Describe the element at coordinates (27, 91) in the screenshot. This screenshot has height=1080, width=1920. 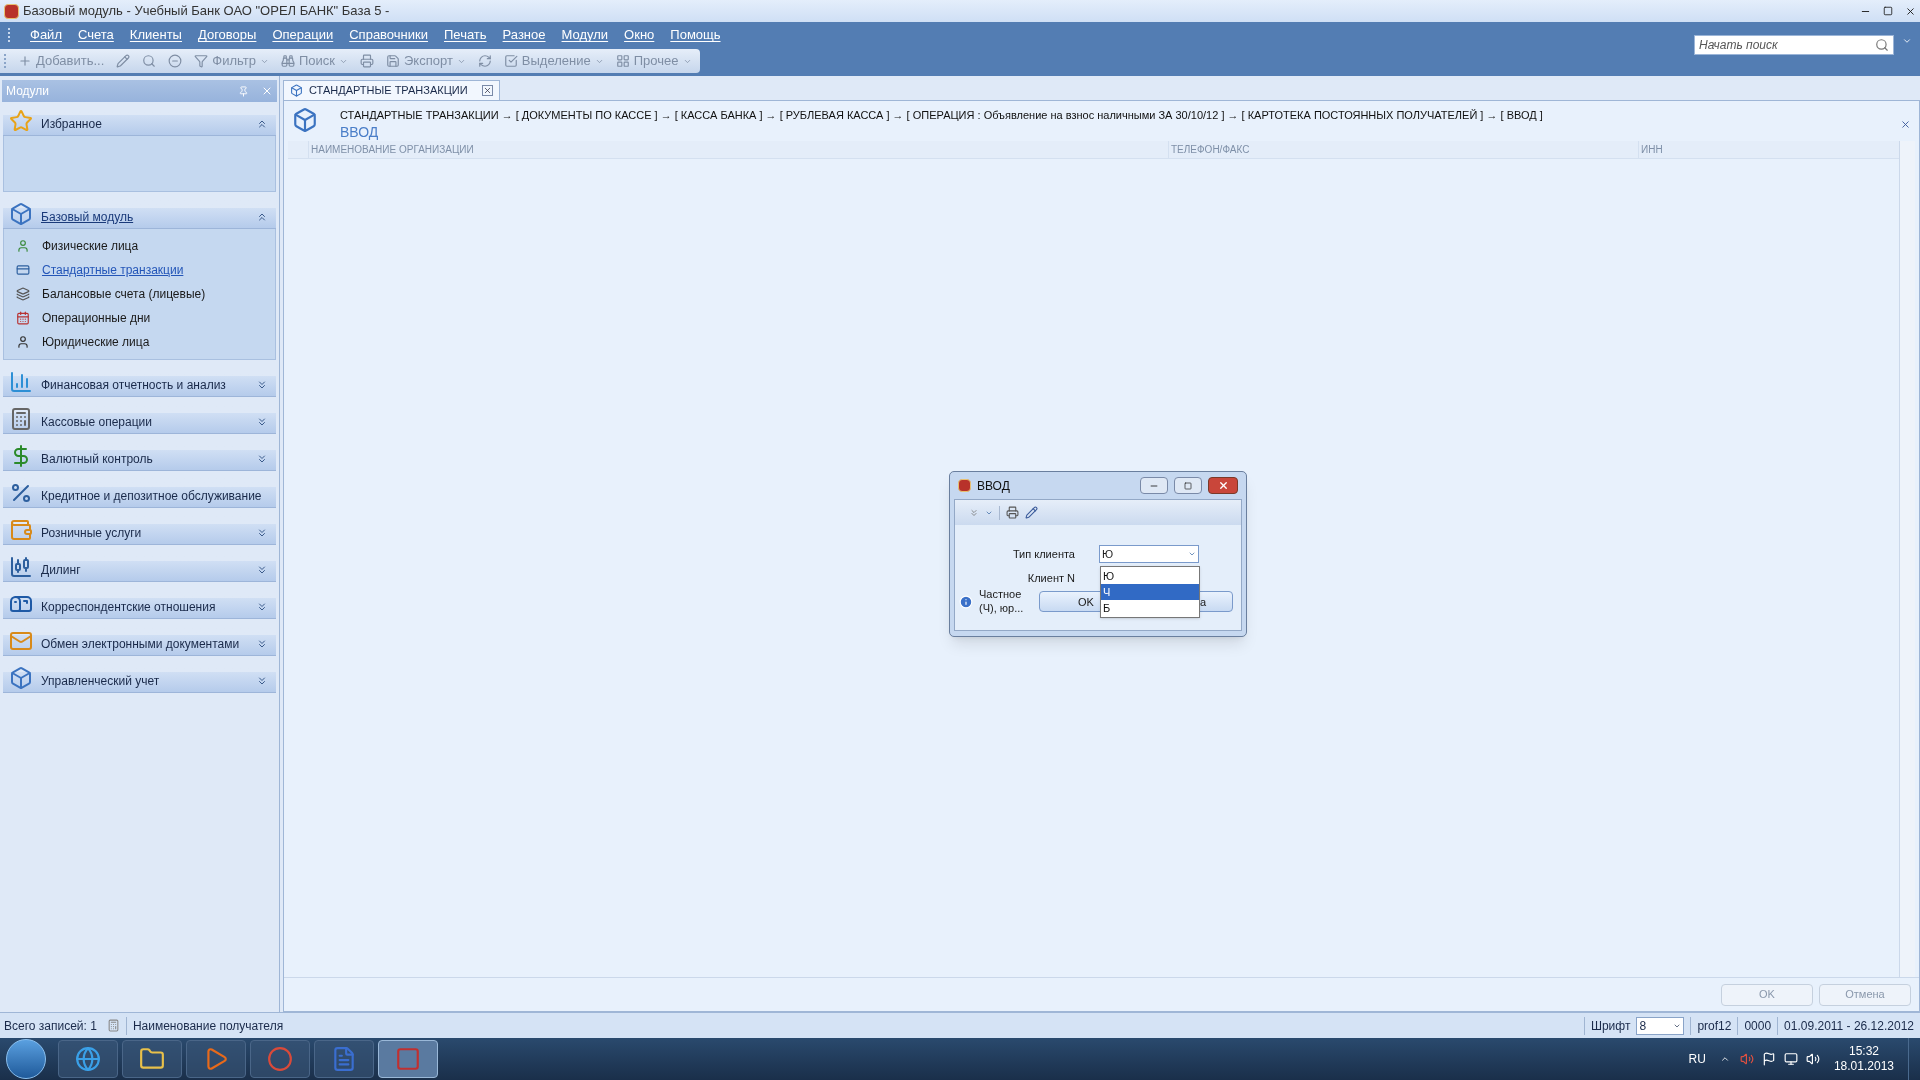
I see `panel-title: Модули` at that location.